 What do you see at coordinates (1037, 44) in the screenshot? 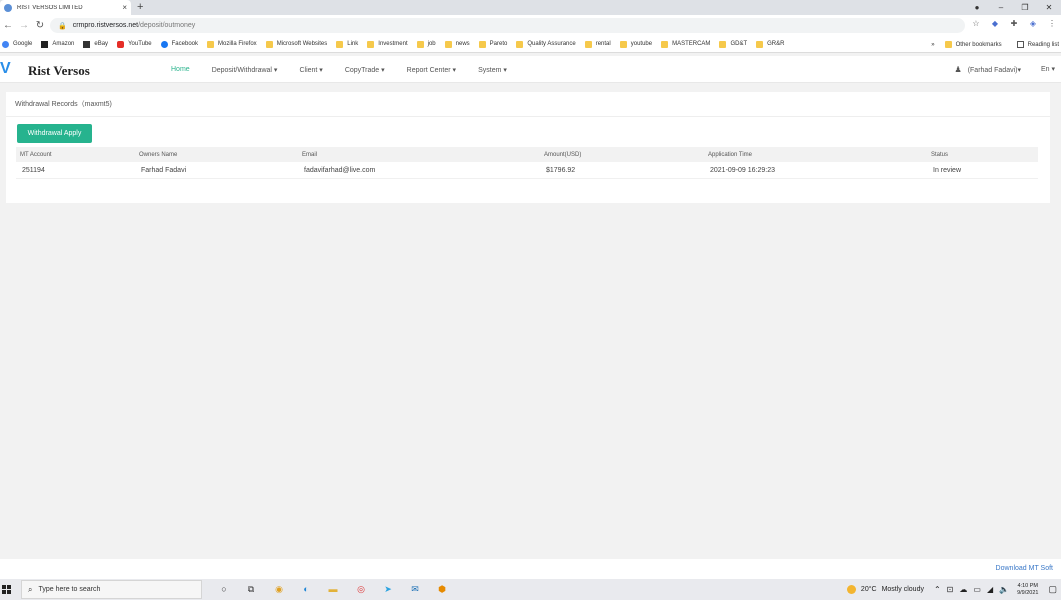
I see `reading-list: Reading list` at bounding box center [1037, 44].